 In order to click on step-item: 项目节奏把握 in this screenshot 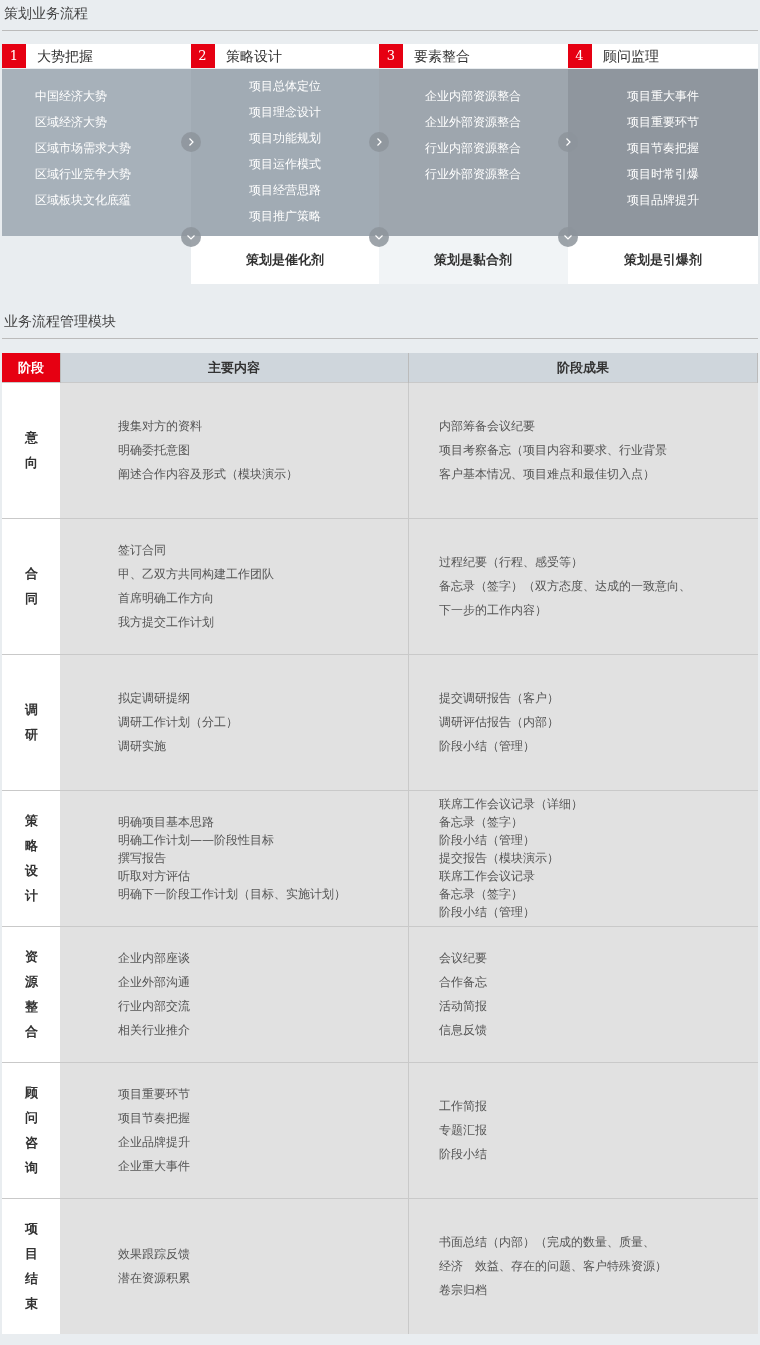, I will do `click(662, 148)`.